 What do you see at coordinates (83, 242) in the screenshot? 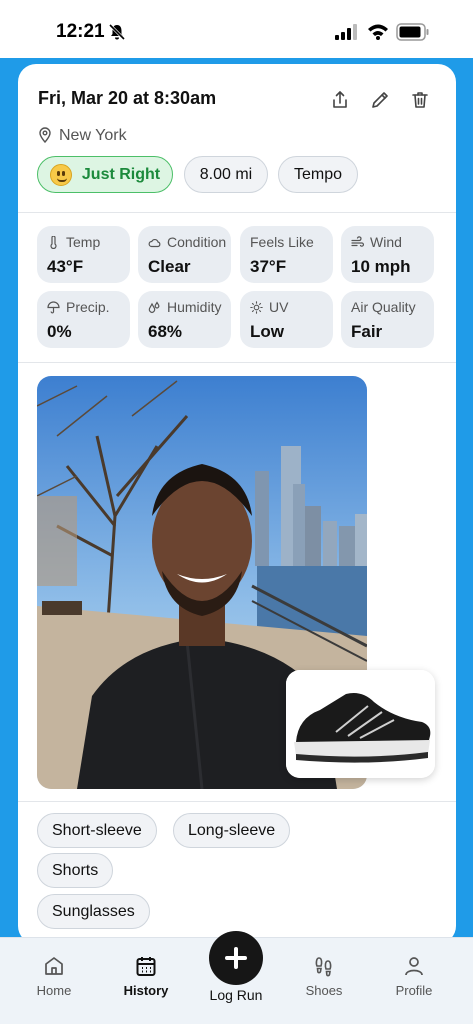
I see `stat-label: Temp` at bounding box center [83, 242].